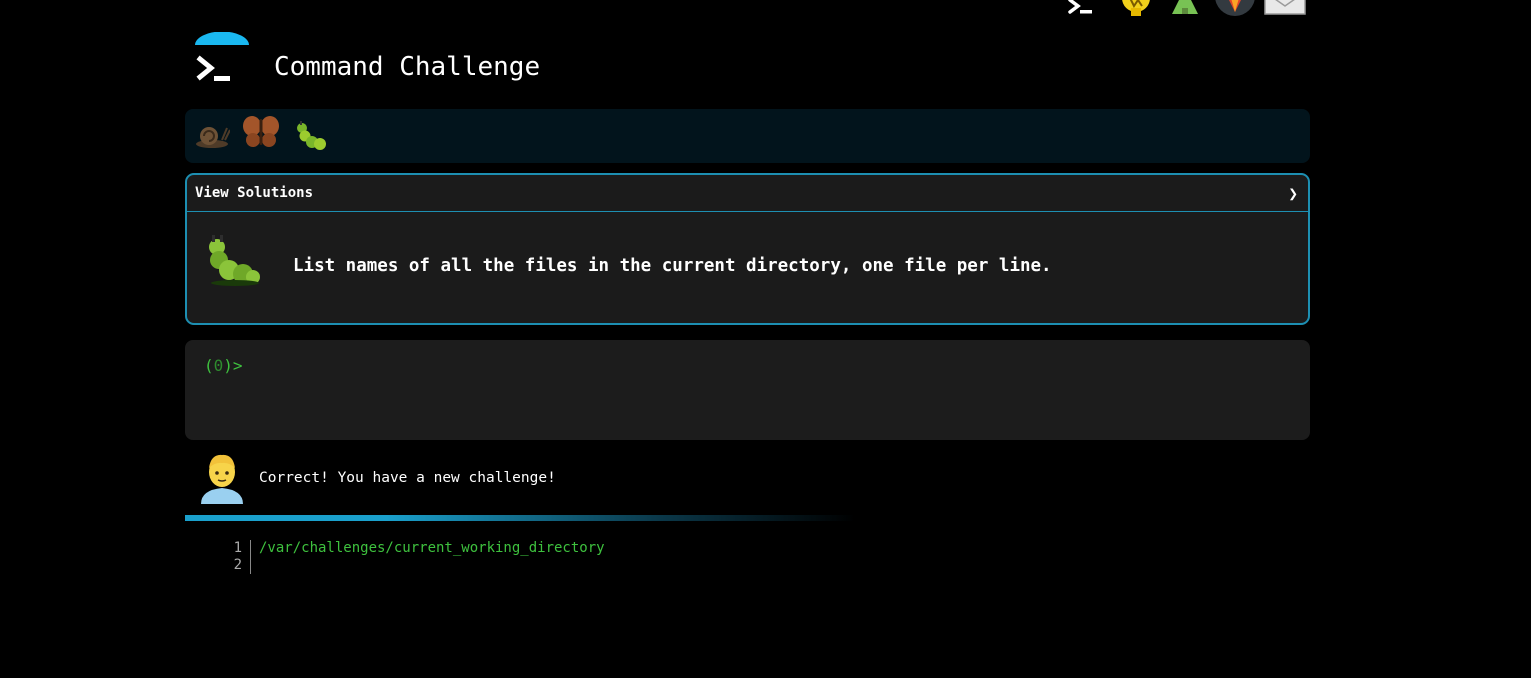 This screenshot has height=678, width=1531. Describe the element at coordinates (747, 390) in the screenshot. I see `terminal: (0)>` at that location.